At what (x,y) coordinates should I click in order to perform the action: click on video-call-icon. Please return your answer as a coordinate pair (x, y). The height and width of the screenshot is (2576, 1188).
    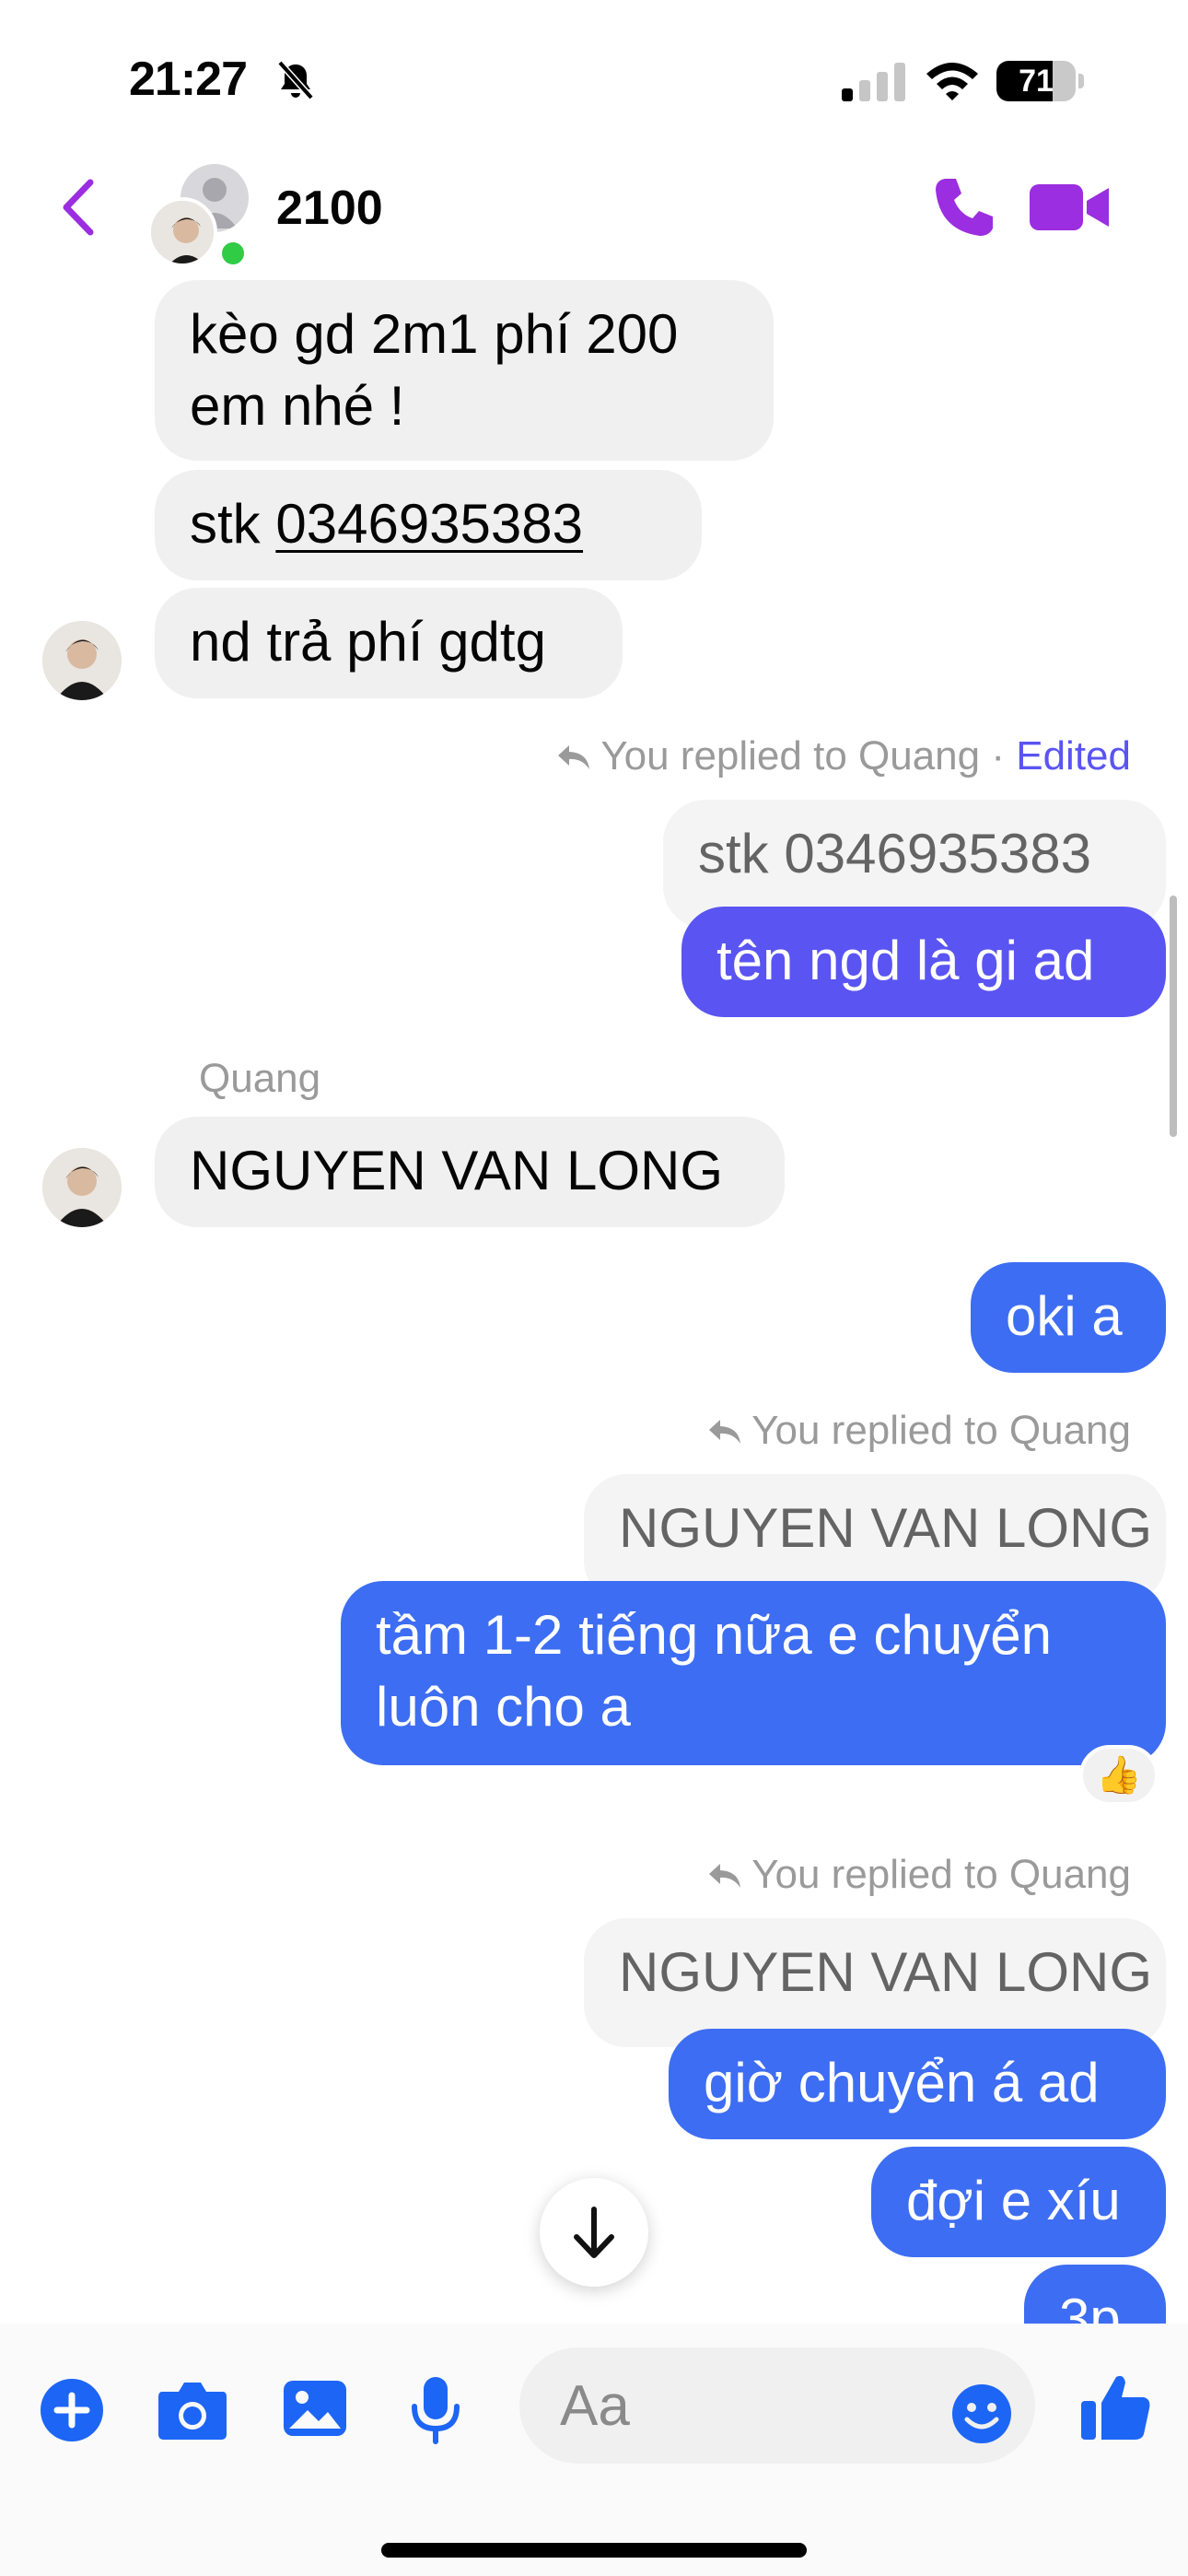
    Looking at the image, I should click on (1069, 207).